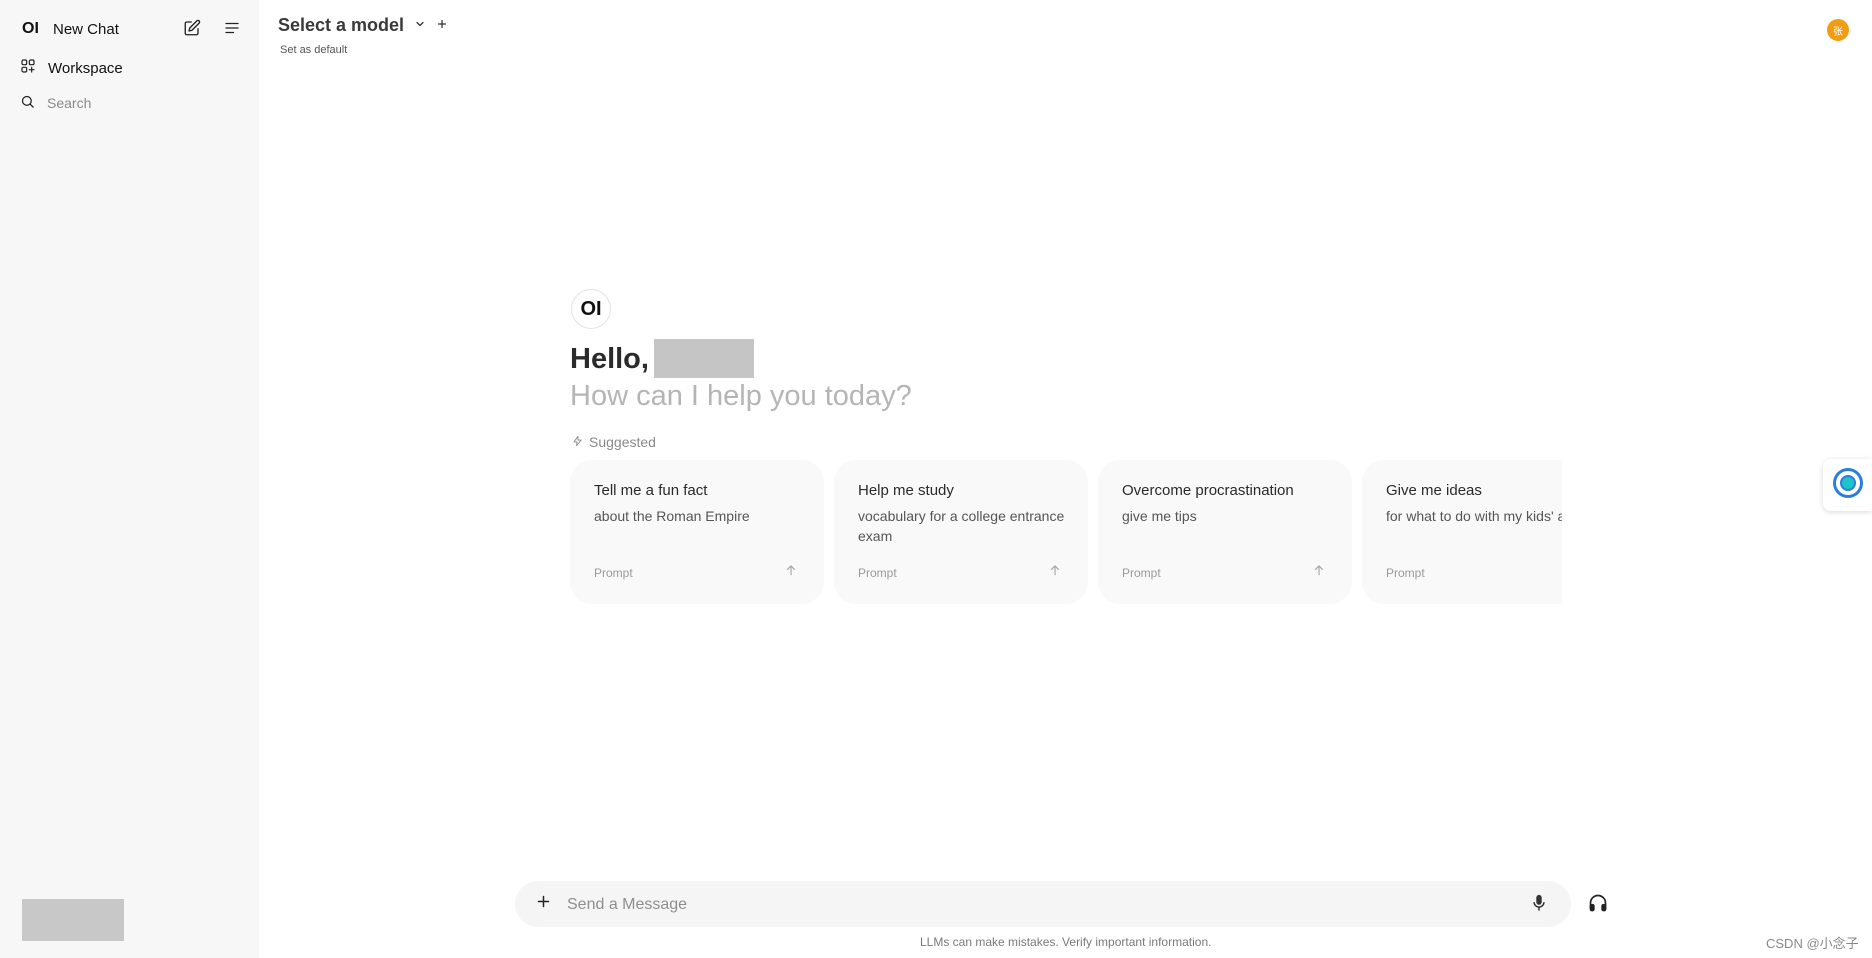 Image resolution: width=1872 pixels, height=958 pixels. Describe the element at coordinates (609, 359) in the screenshot. I see `greeting-heading: Hello,` at that location.